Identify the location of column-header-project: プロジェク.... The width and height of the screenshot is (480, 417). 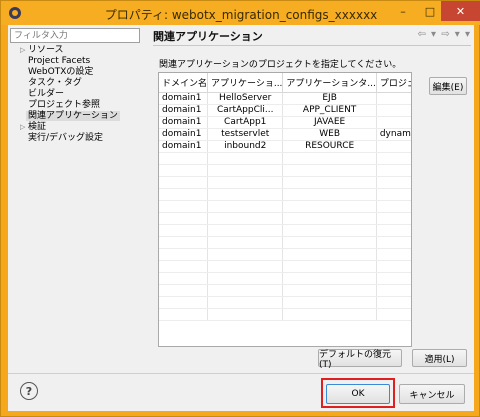
(393, 83).